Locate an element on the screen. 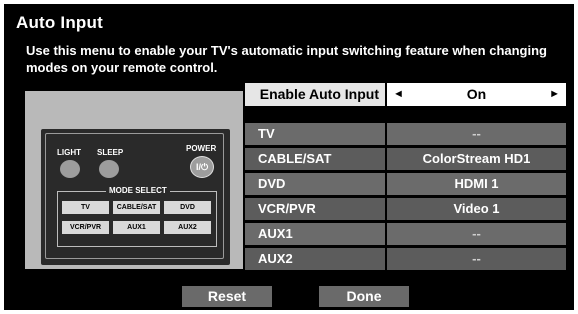 The width and height of the screenshot is (578, 314). input-row-dvd: DVD HDMI 1 is located at coordinates (405, 184).